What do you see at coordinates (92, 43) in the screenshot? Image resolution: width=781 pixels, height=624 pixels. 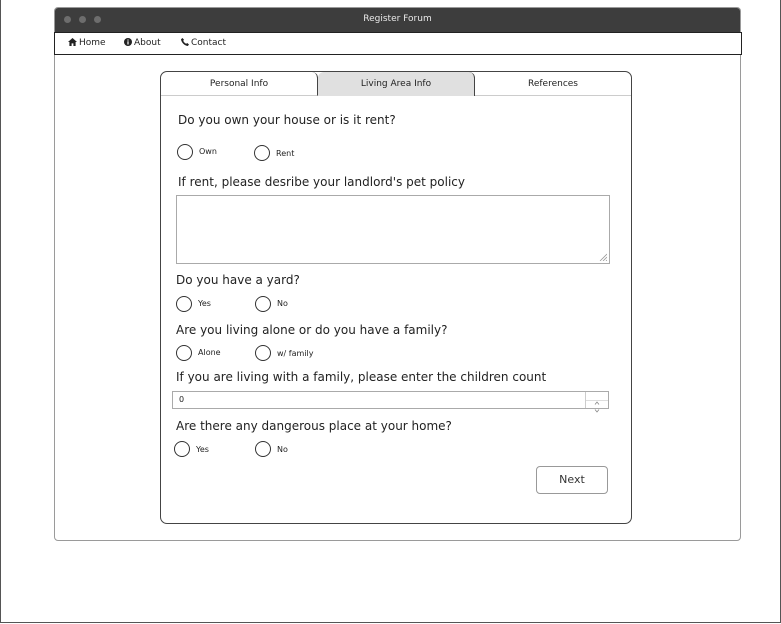 I see `nav-home-label: Home` at bounding box center [92, 43].